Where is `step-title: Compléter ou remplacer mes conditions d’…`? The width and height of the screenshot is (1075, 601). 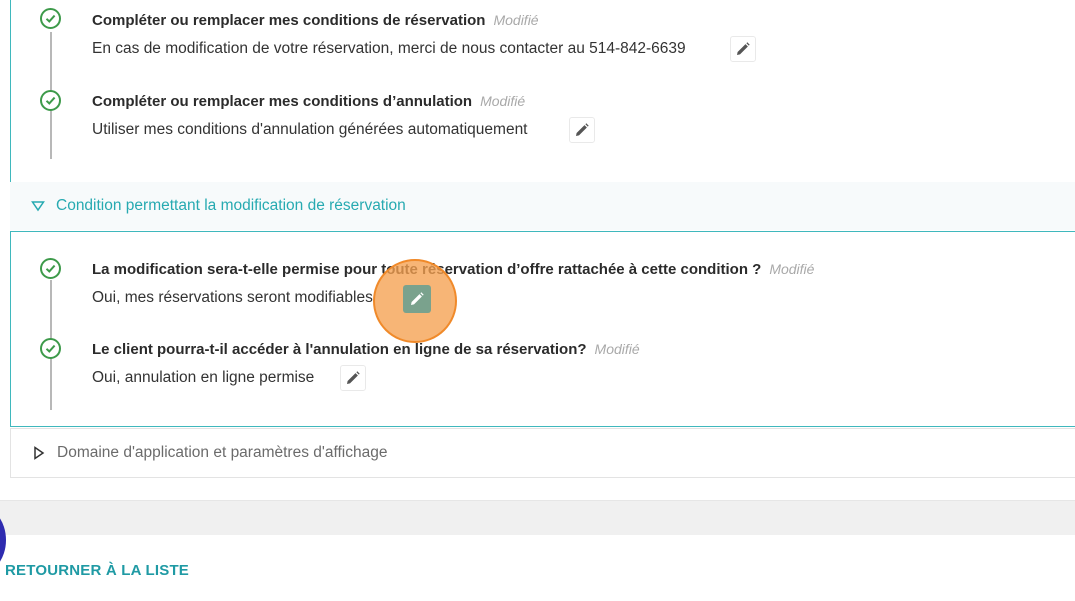 step-title: Compléter ou remplacer mes conditions d’… is located at coordinates (309, 101).